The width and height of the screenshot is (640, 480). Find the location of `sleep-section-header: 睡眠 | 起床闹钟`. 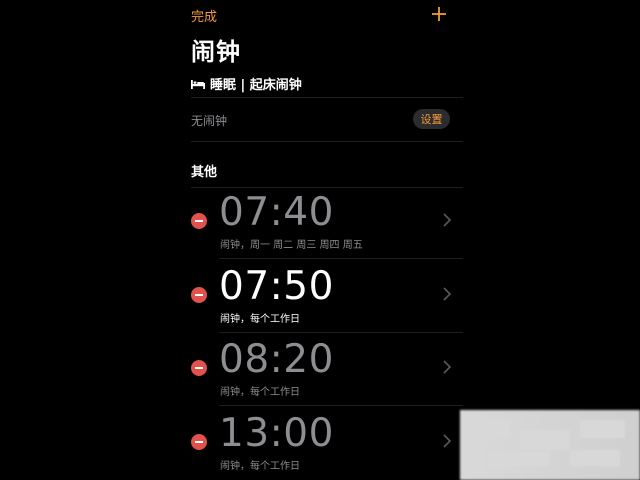

sleep-section-header: 睡眠 | 起床闹钟 is located at coordinates (246, 83).